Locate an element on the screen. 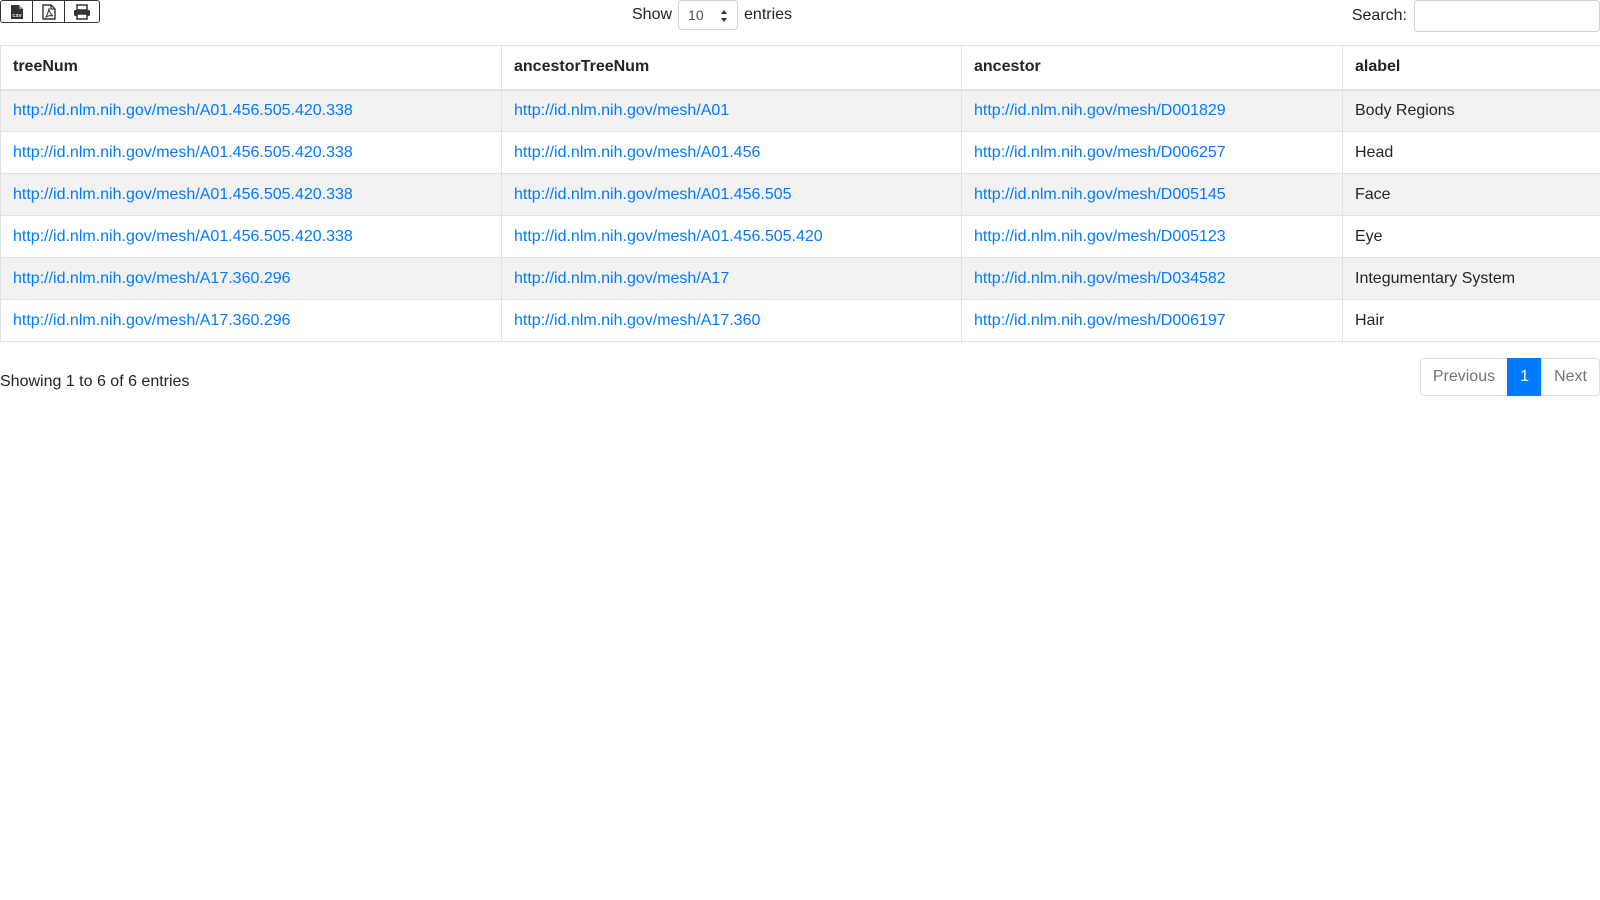 The width and height of the screenshot is (1600, 900). ancestor-link: http://id.nlm.nih.gov/mesh/D006197 is located at coordinates (1100, 320).